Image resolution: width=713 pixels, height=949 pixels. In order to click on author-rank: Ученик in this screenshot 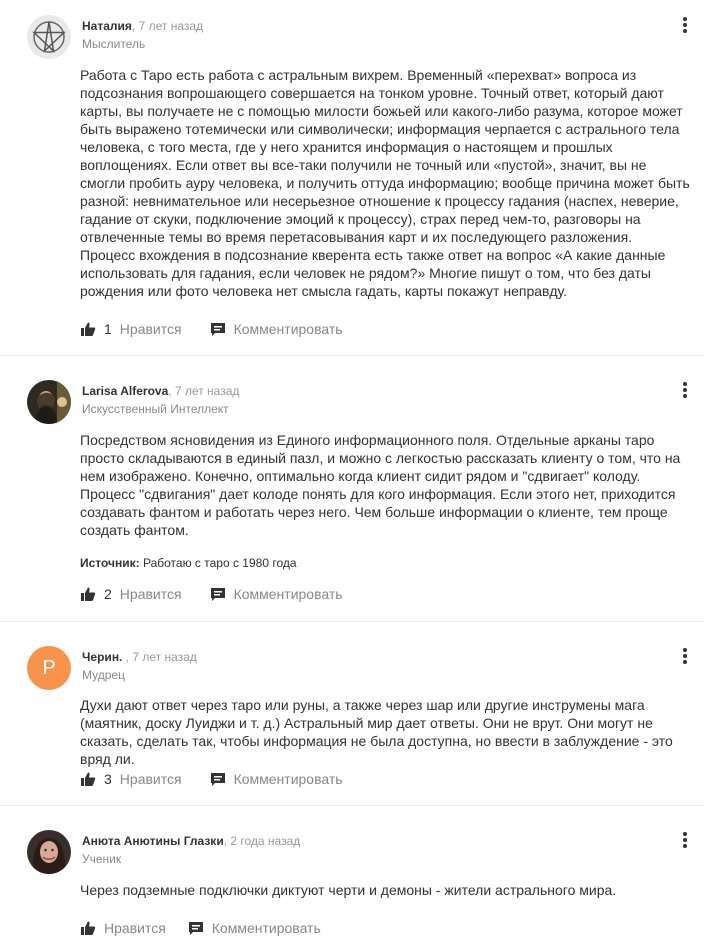, I will do `click(102, 859)`.